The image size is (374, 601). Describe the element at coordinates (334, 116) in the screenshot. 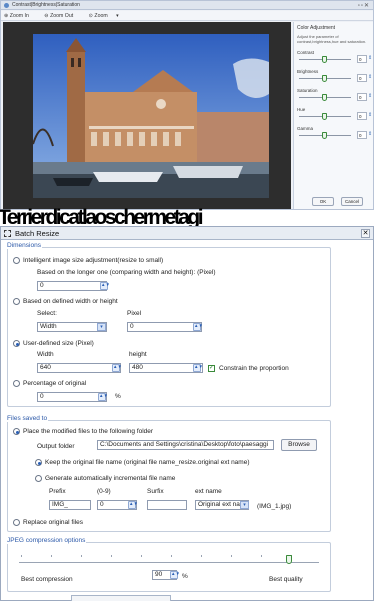

I see `hue-slider: Hue 0 ⇕` at that location.